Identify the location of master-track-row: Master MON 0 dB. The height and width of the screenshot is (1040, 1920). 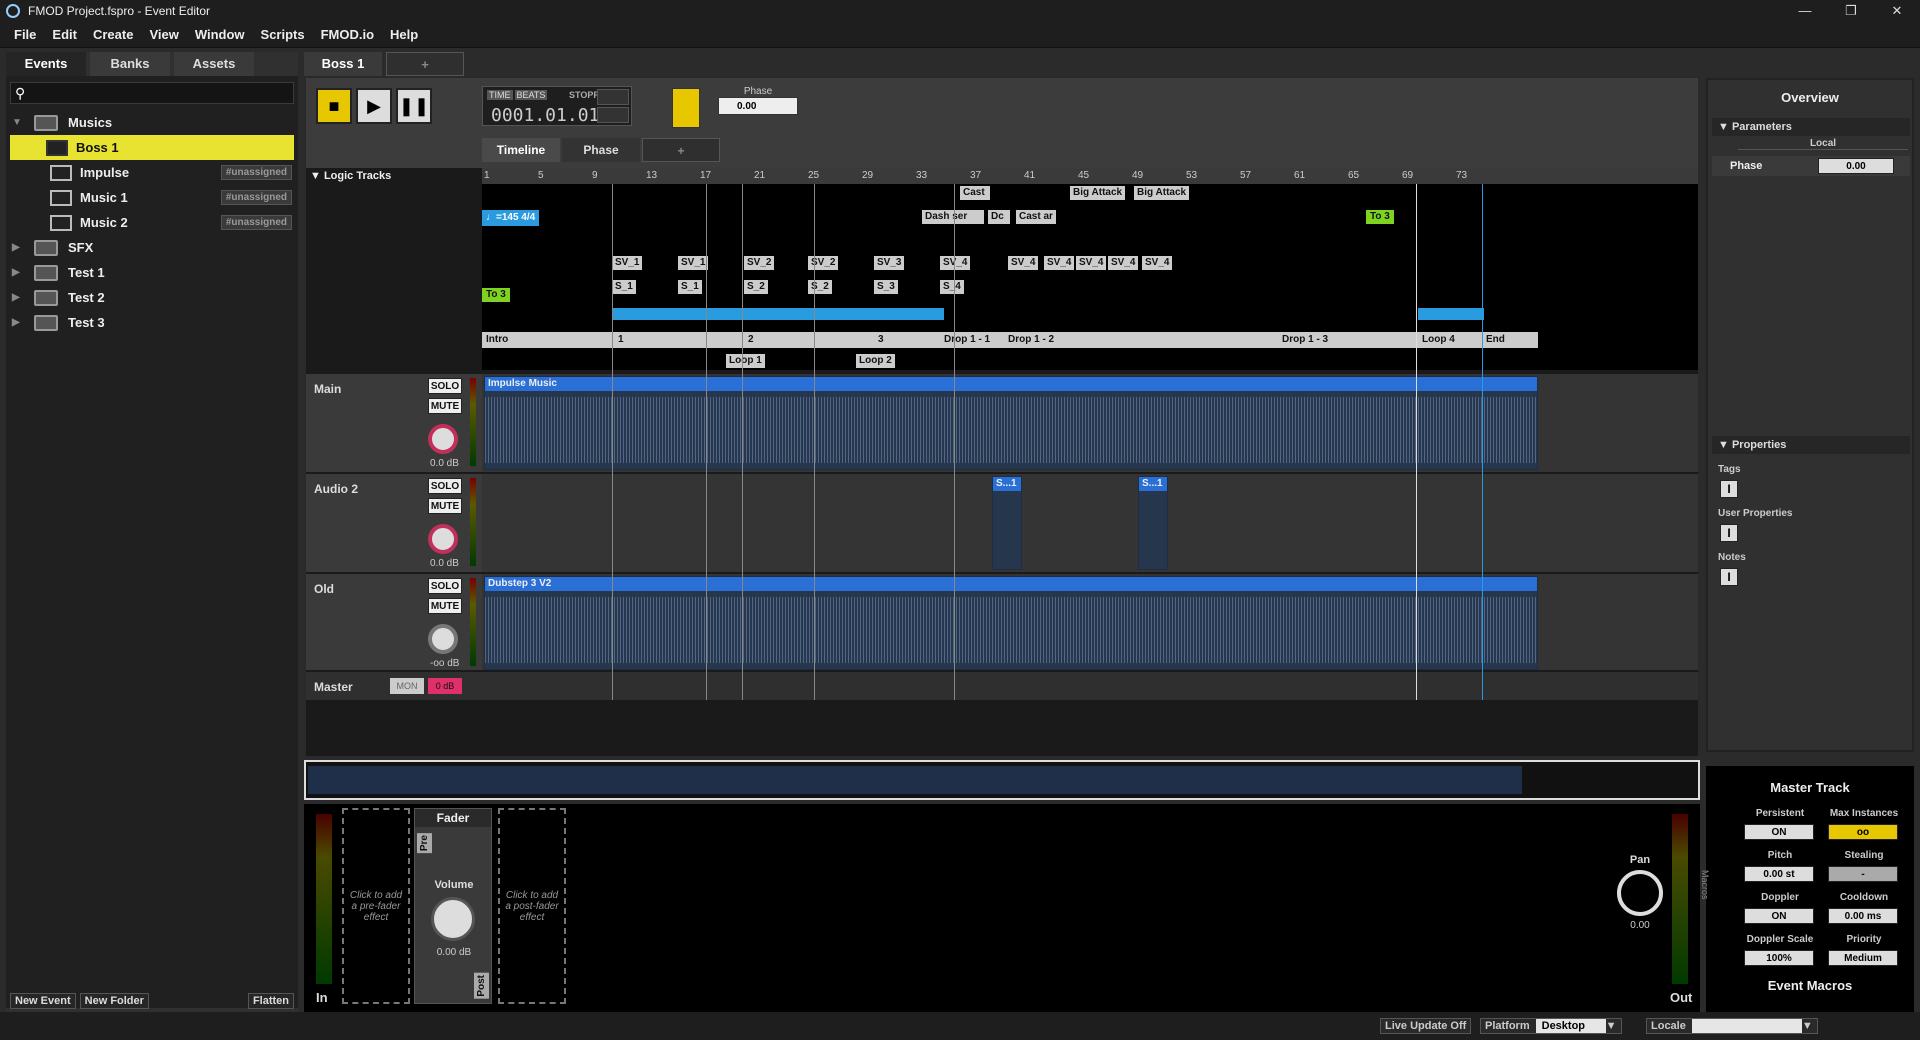
(1002, 685).